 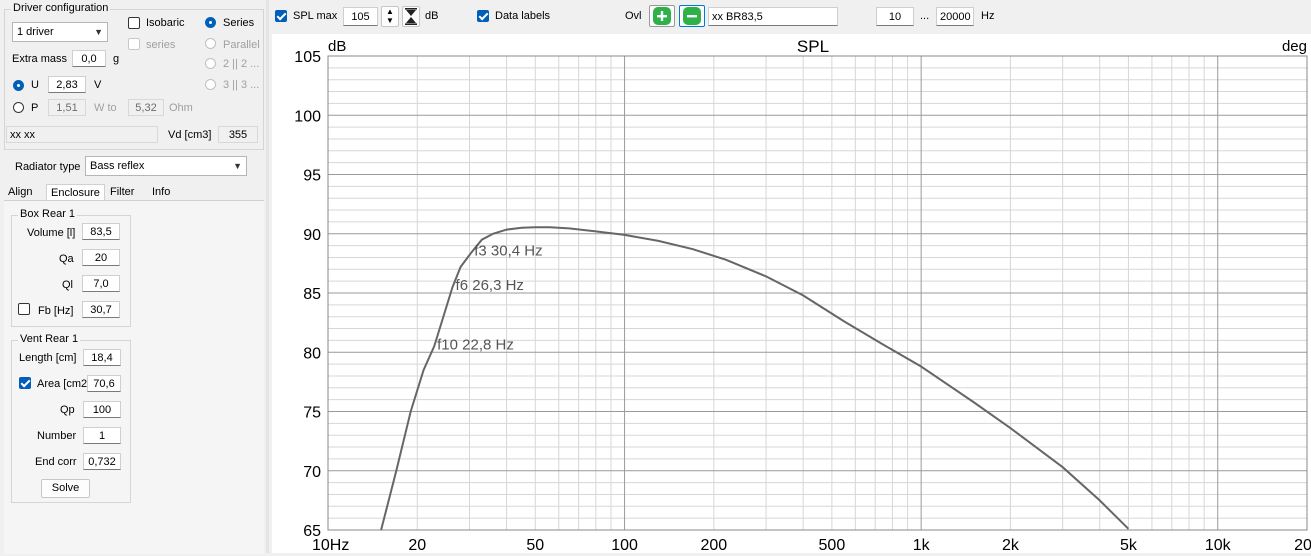 What do you see at coordinates (89, 58) in the screenshot?
I see `extra-mass-input: 0,0` at bounding box center [89, 58].